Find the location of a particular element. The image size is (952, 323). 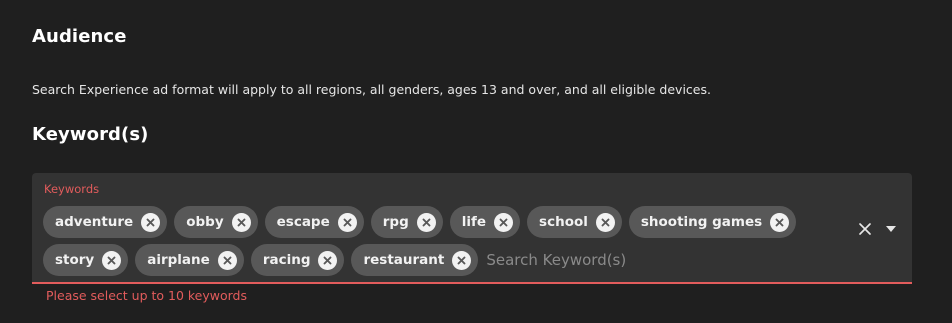

keyword-chip: school is located at coordinates (574, 222).